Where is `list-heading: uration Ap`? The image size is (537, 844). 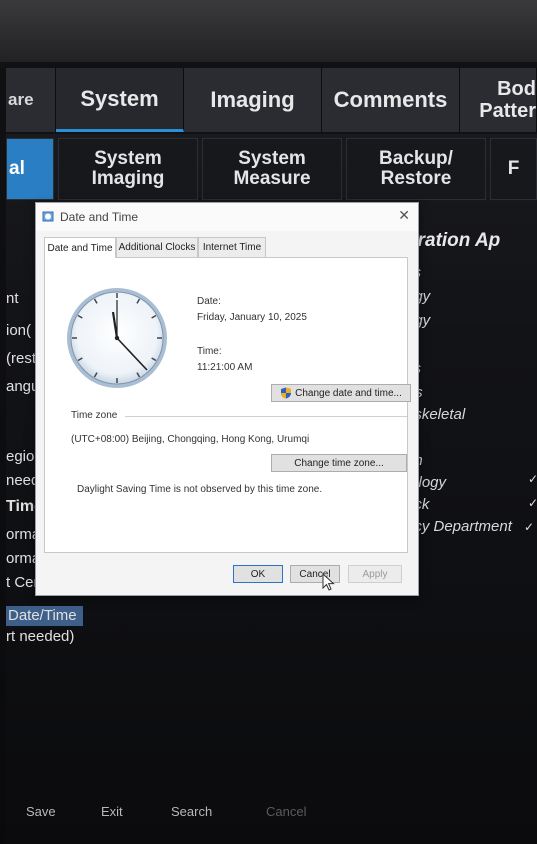 list-heading: uration Ap is located at coordinates (453, 240).